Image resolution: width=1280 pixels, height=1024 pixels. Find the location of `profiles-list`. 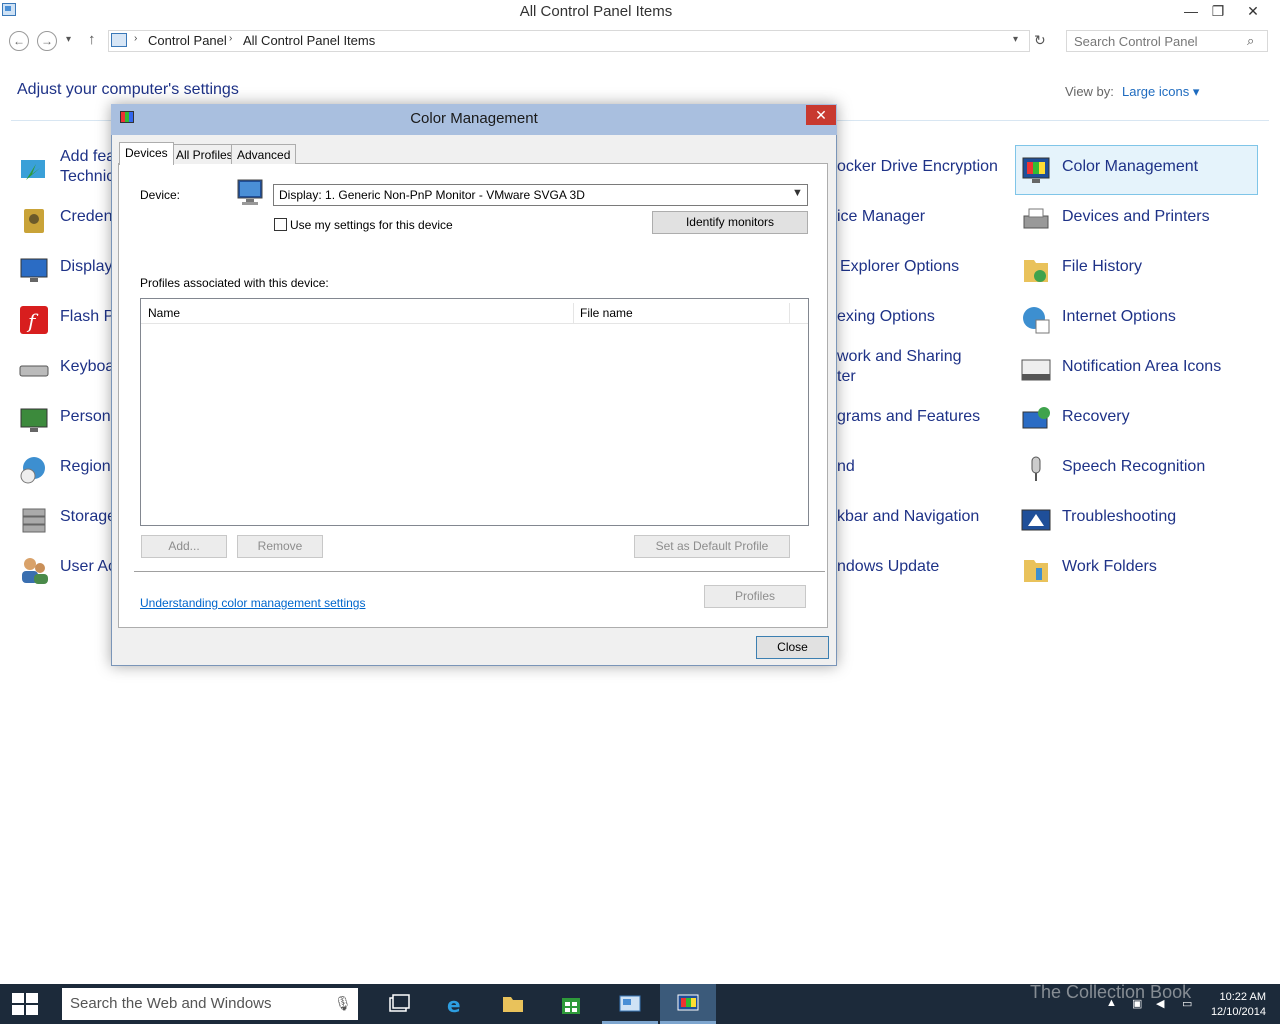

profiles-list is located at coordinates (474, 412).